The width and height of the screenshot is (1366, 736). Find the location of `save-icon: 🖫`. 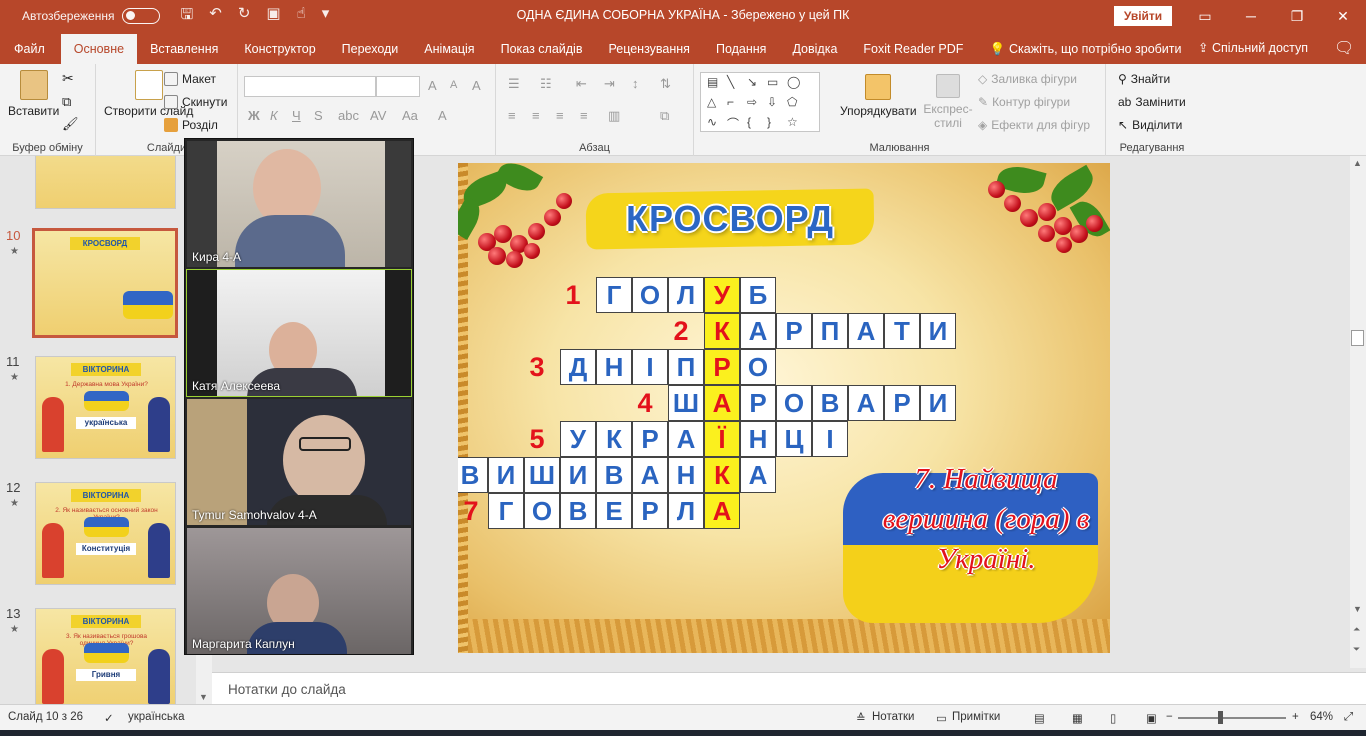

save-icon: 🖫 is located at coordinates (186, 16).